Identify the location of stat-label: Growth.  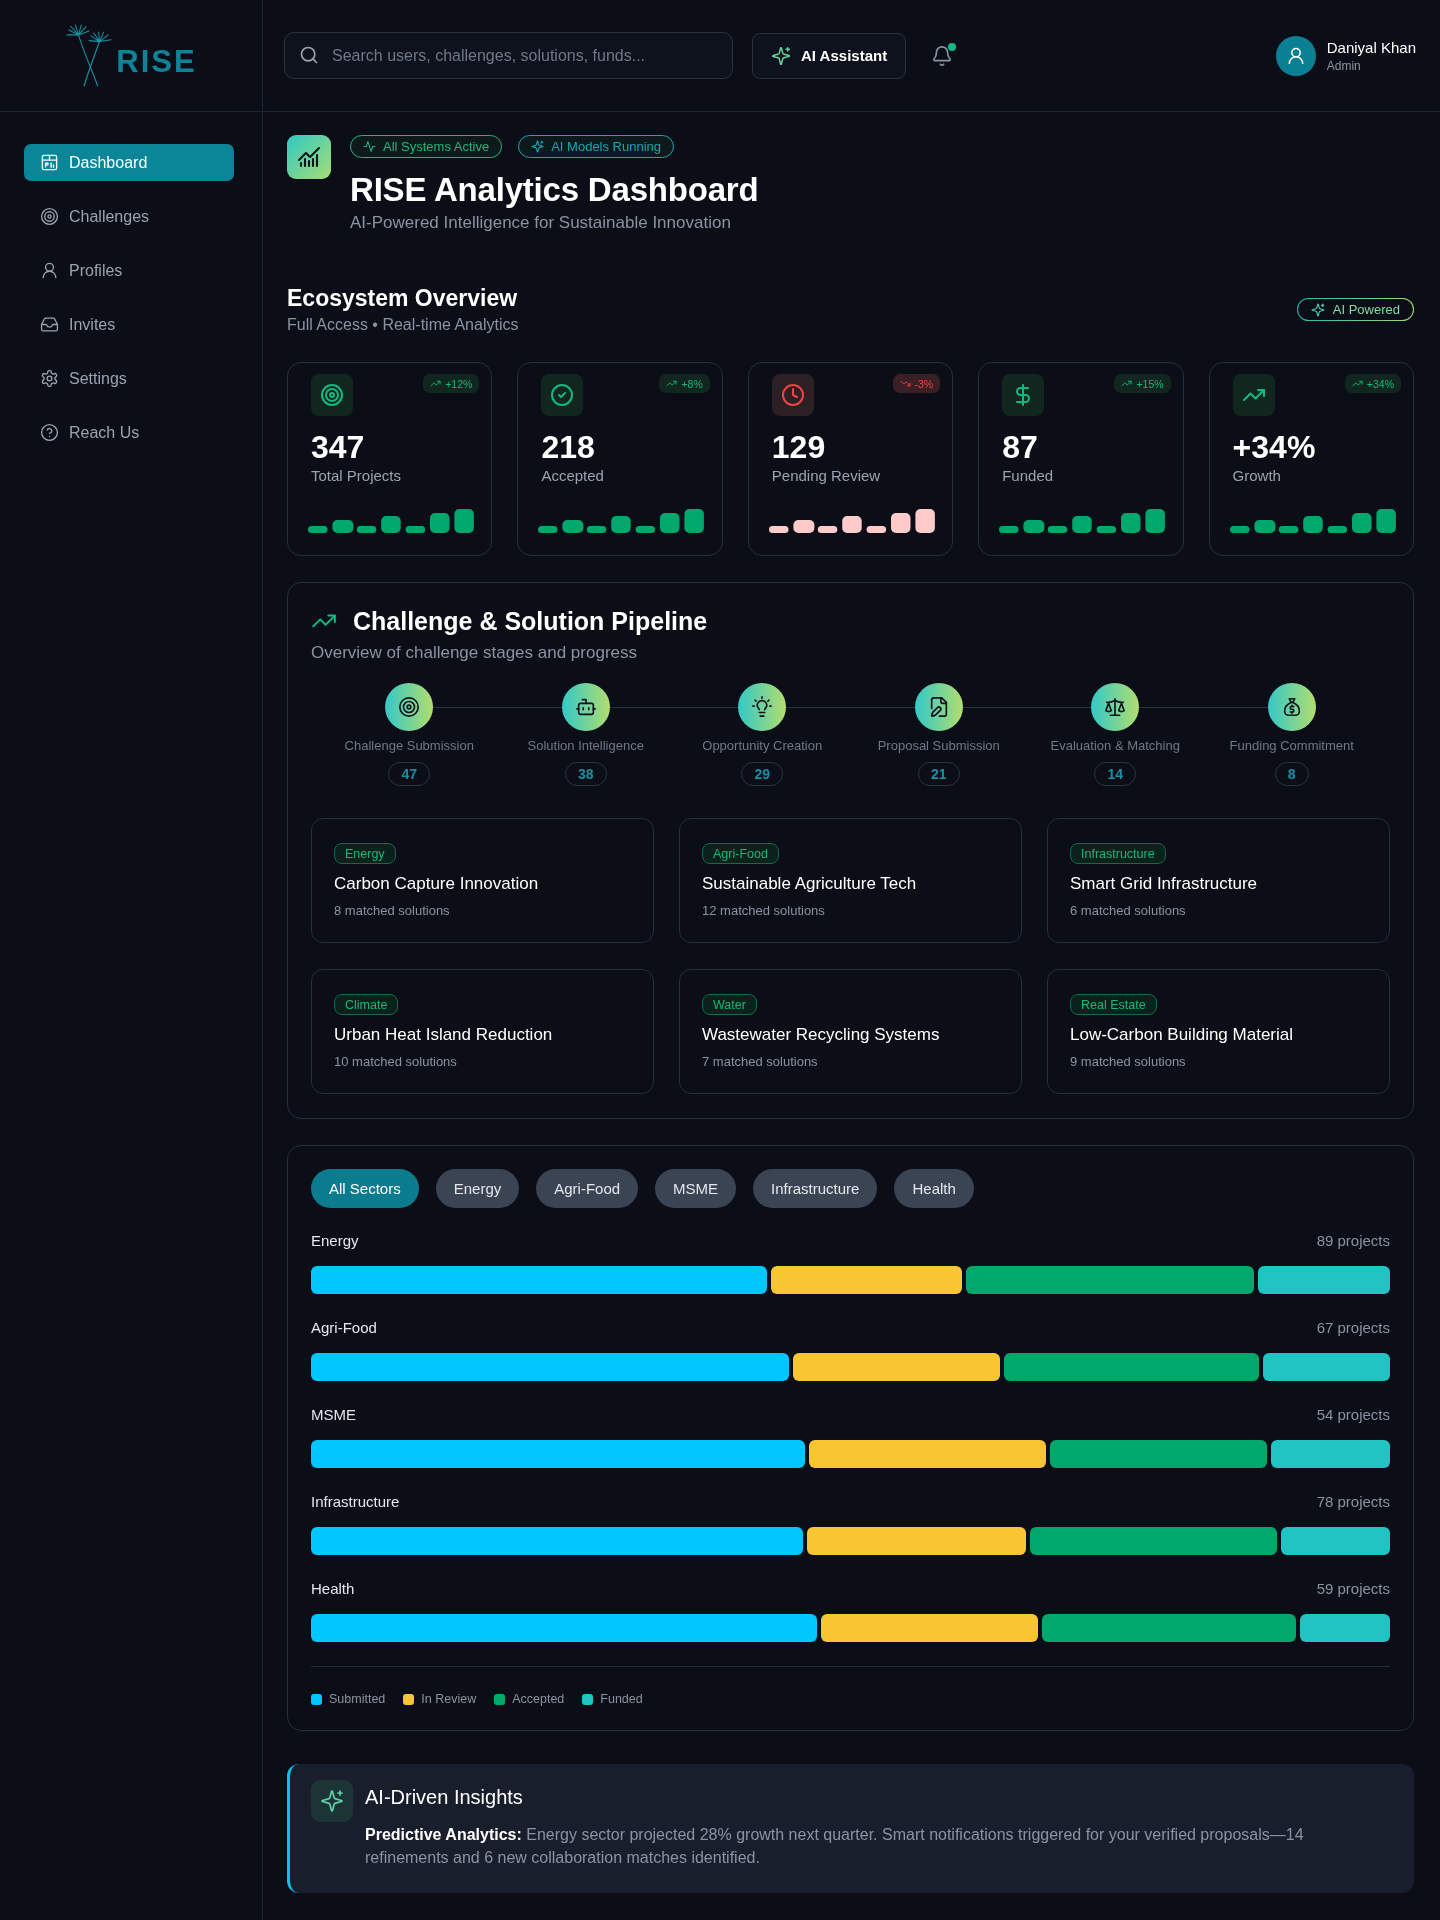
(1257, 476).